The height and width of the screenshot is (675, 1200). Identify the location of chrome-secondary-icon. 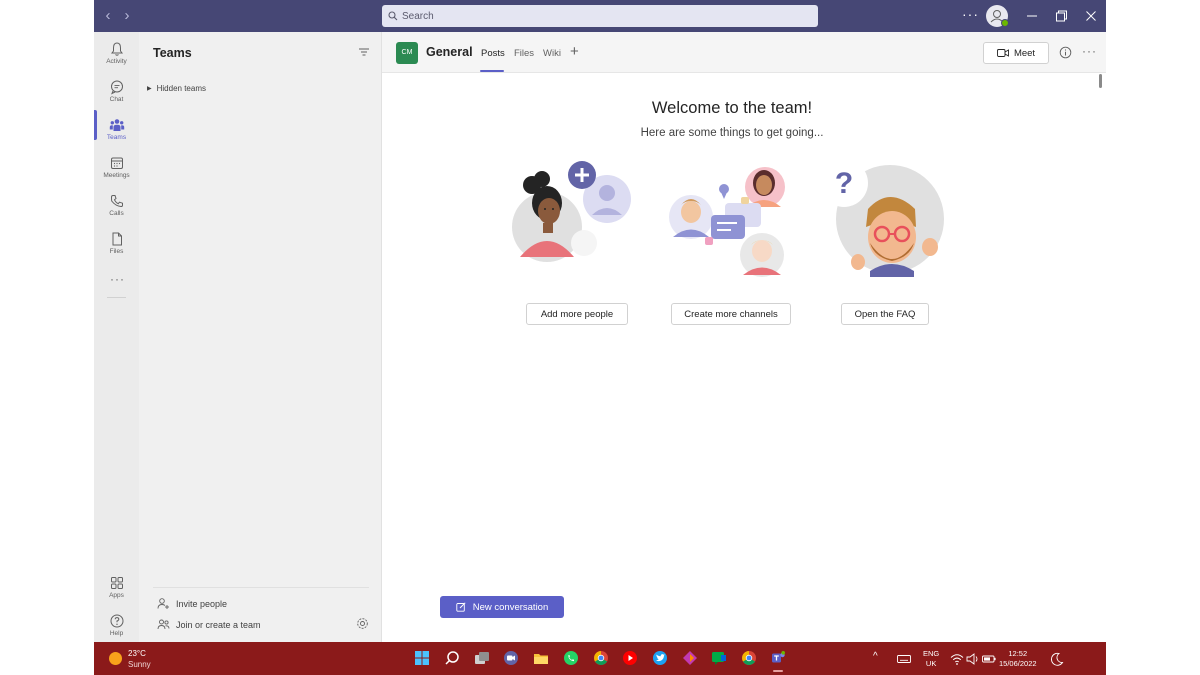
(749, 658).